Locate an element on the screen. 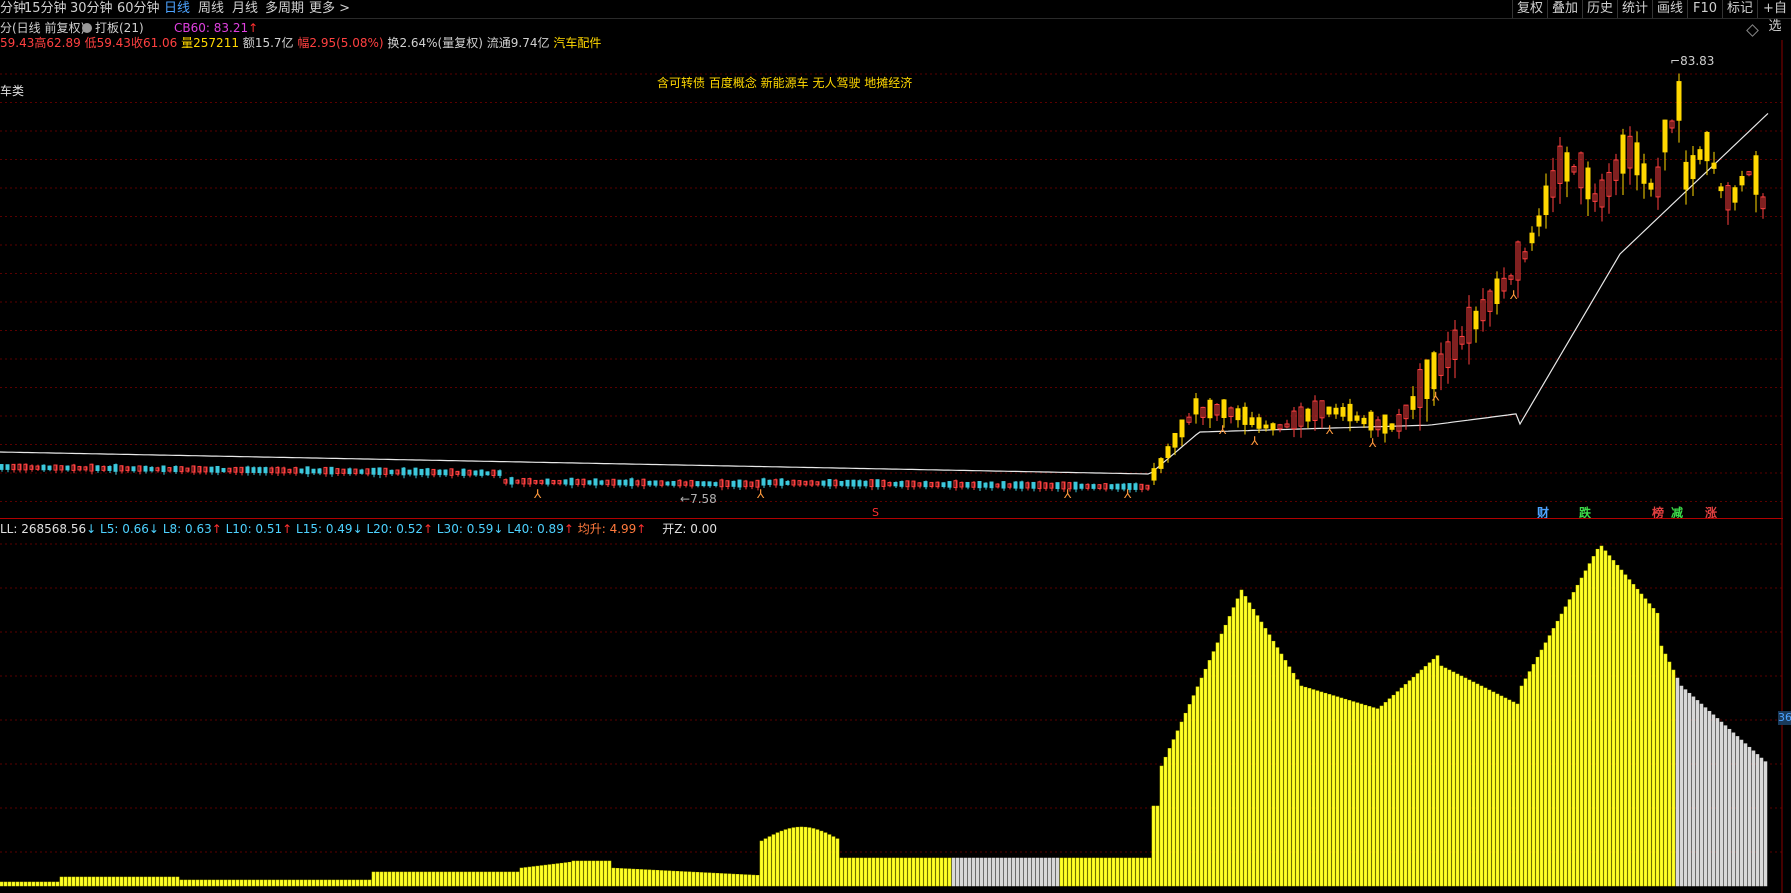 The image size is (1791, 893). stats-button: 统计 is located at coordinates (1634, 9).